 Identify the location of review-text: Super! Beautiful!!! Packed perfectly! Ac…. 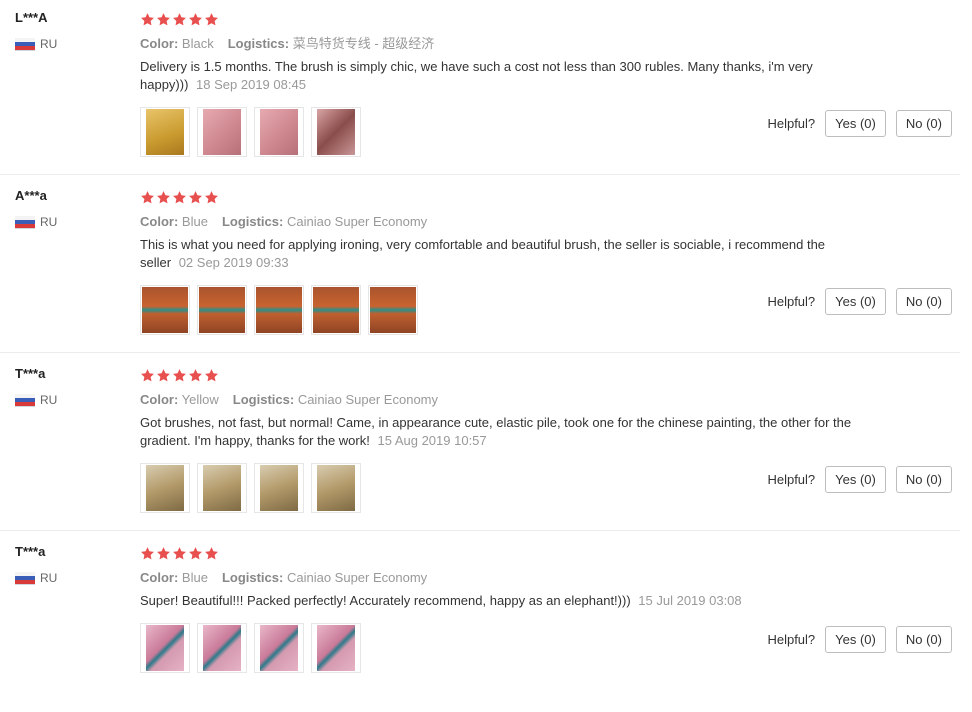
(385, 600).